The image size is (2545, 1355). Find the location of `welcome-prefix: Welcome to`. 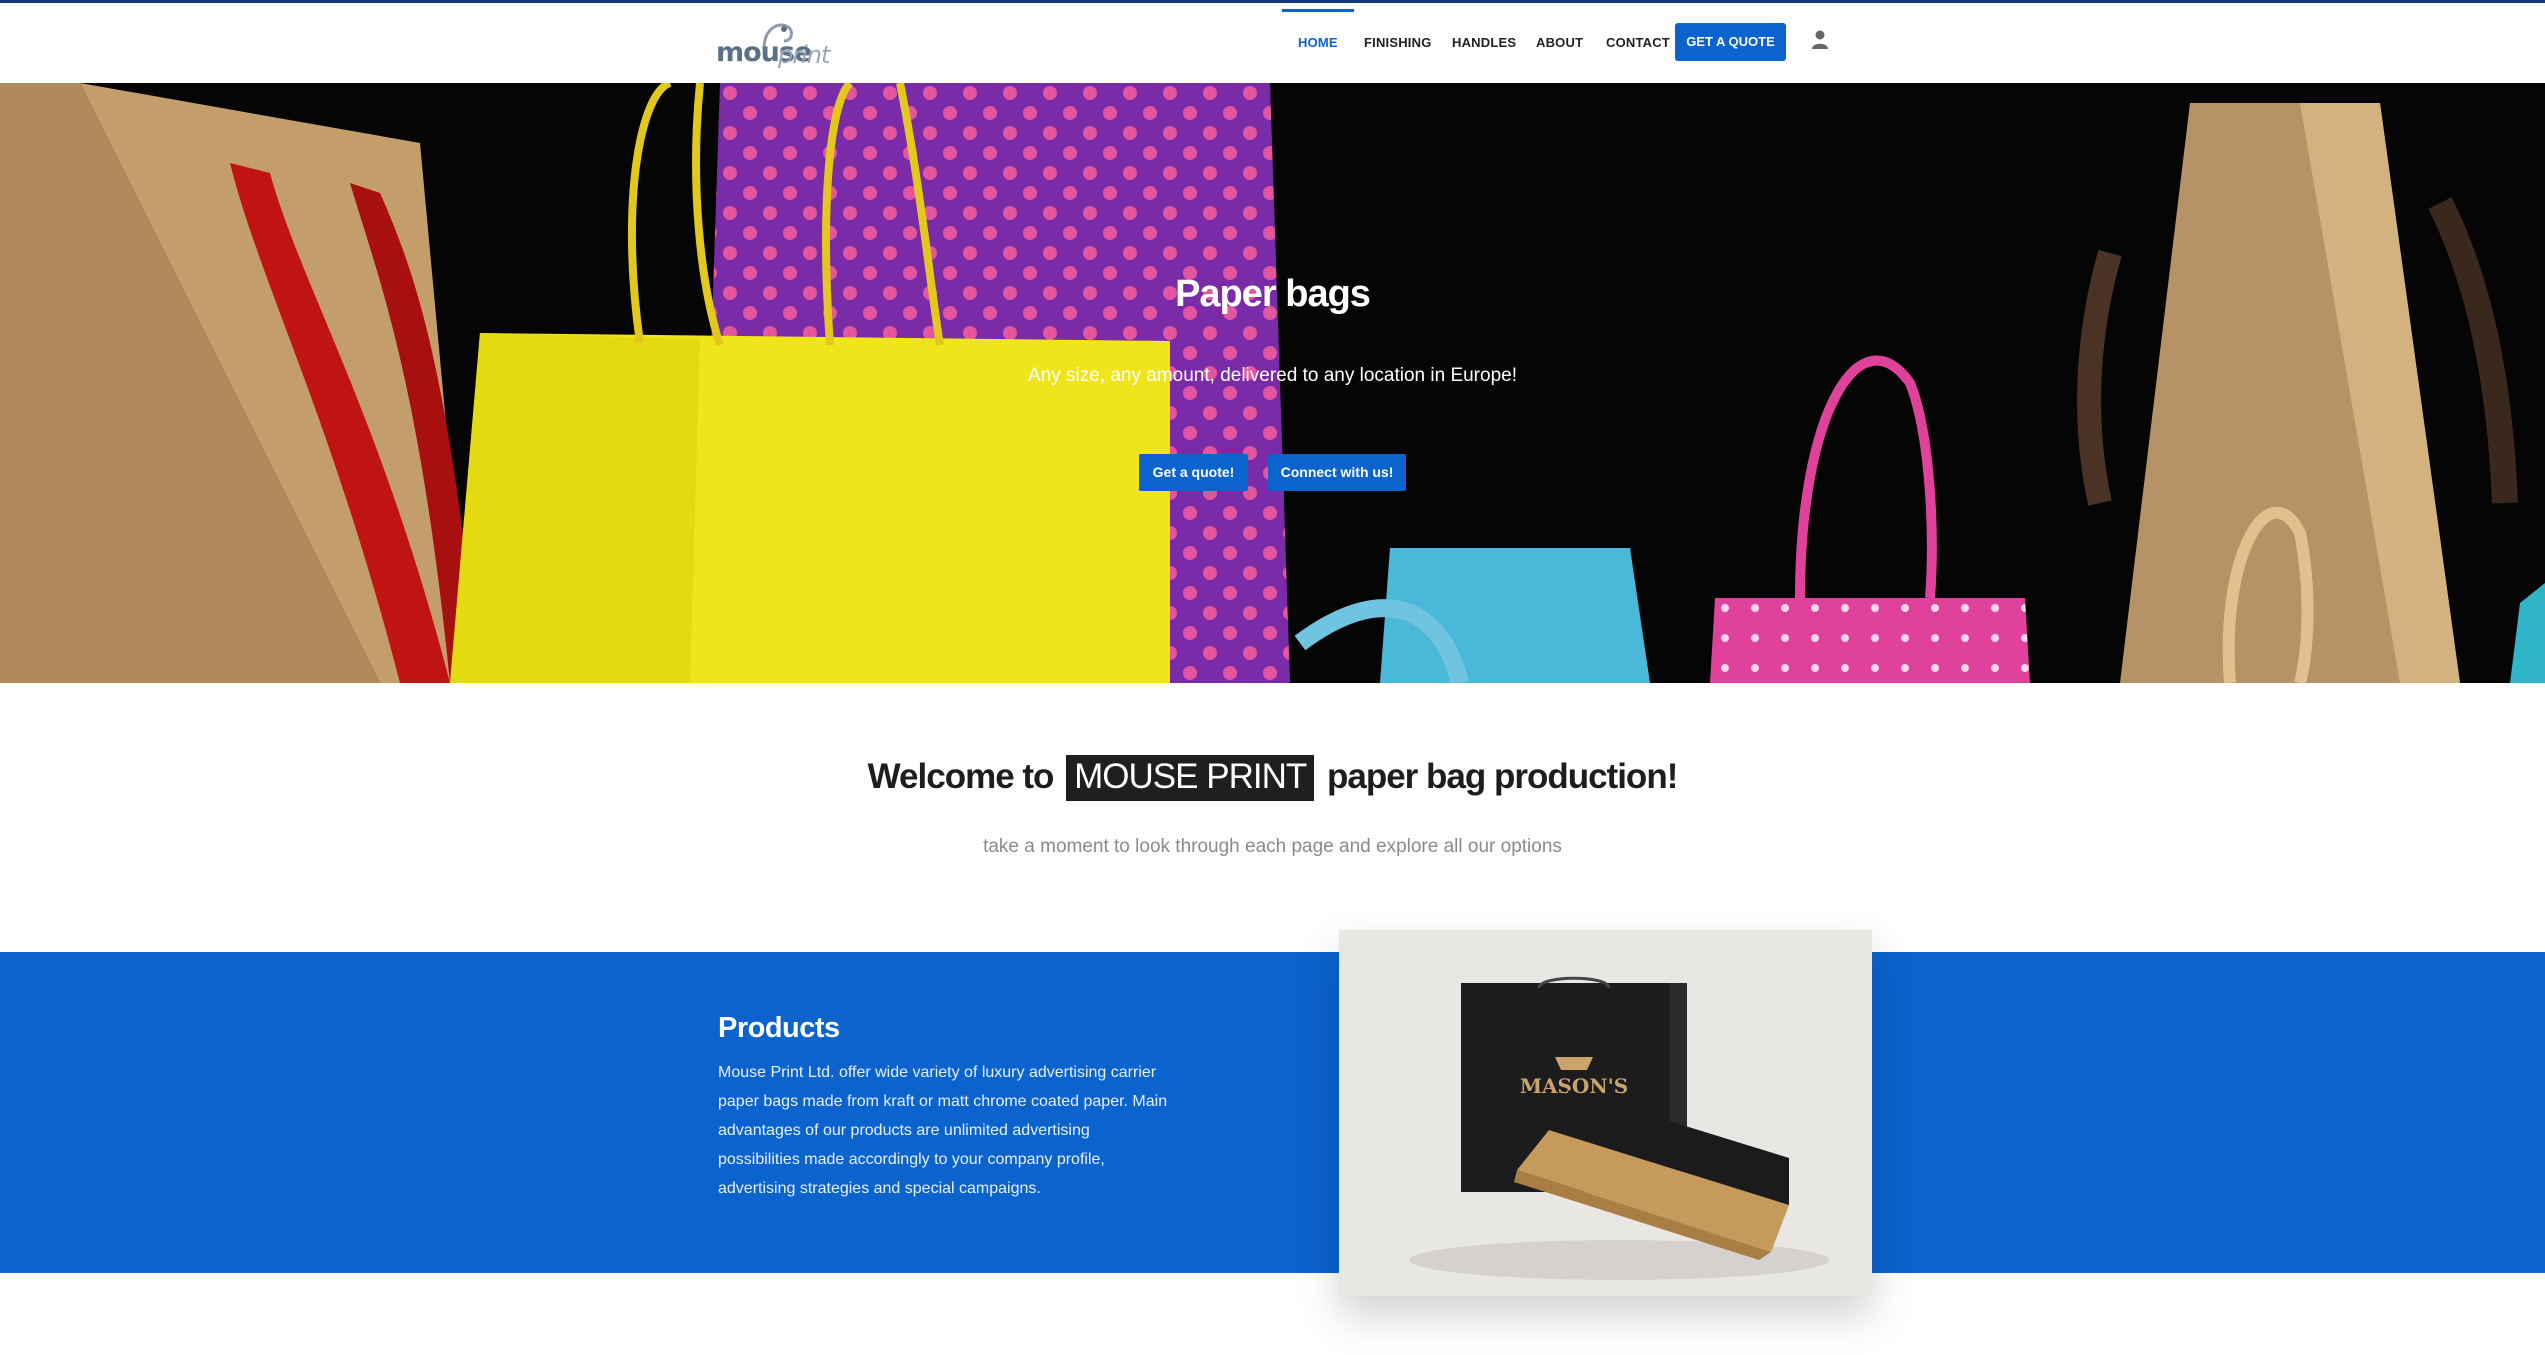

welcome-prefix: Welcome to is located at coordinates (961, 776).